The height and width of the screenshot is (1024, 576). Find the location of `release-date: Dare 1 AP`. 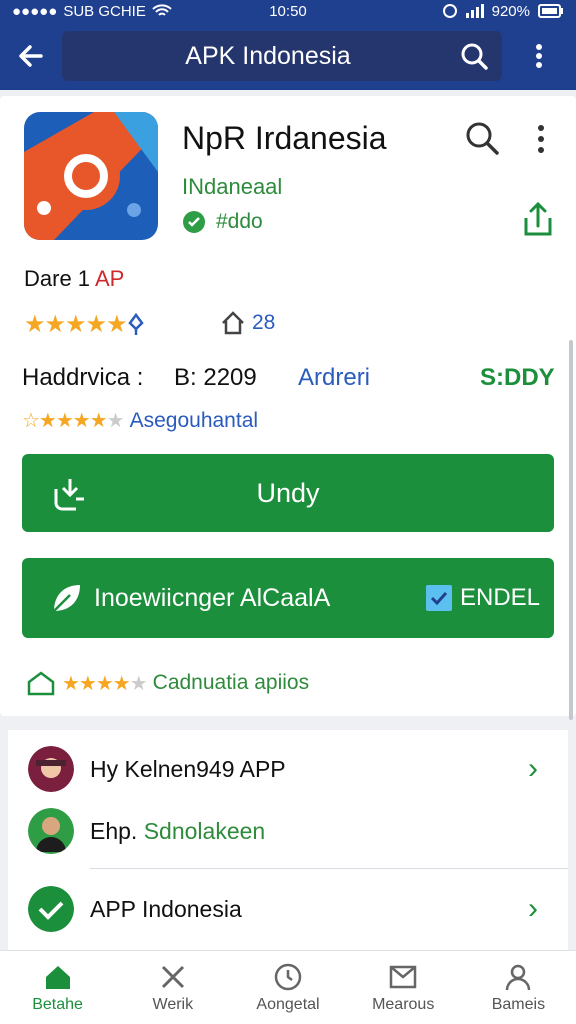

release-date: Dare 1 AP is located at coordinates (74, 279).